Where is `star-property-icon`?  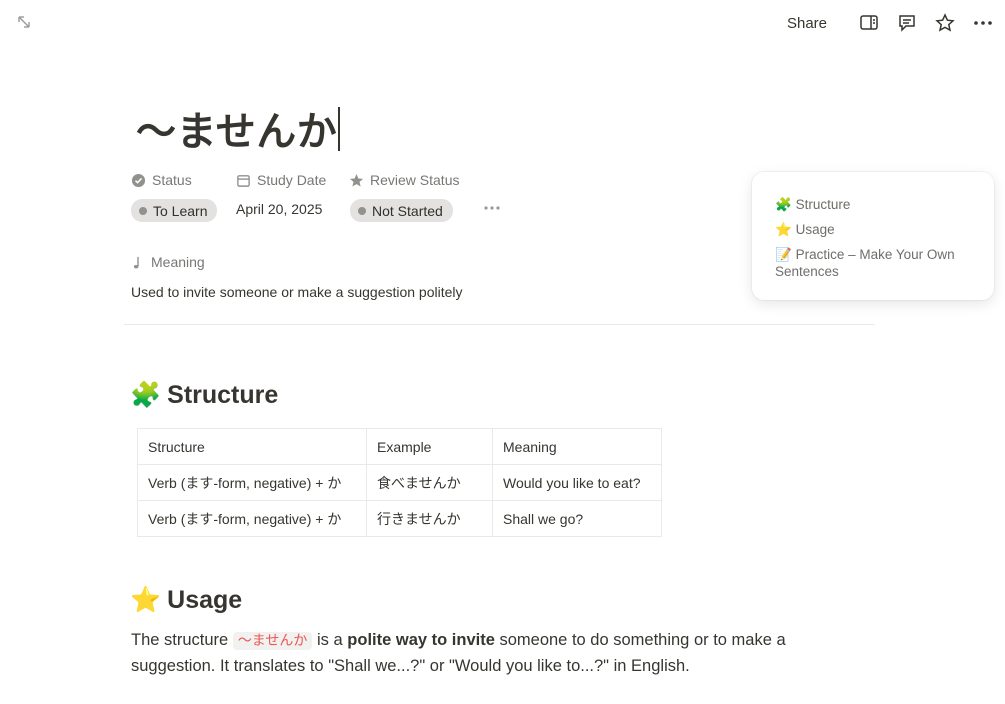
star-property-icon is located at coordinates (356, 179).